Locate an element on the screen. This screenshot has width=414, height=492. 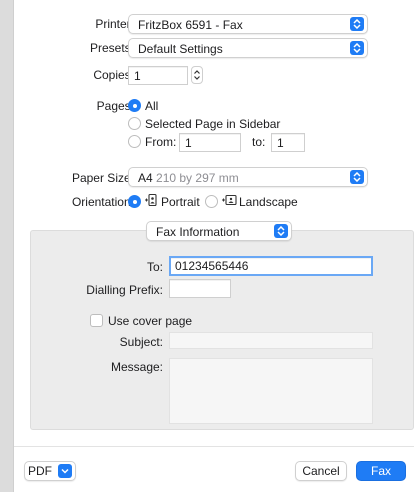
fax-to-value: 01234565446 is located at coordinates (212, 266).